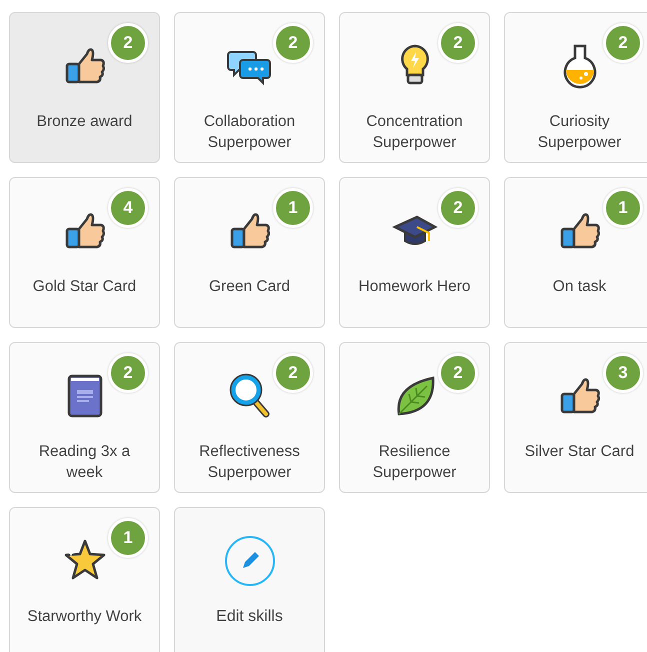  What do you see at coordinates (579, 287) in the screenshot?
I see `skill-label: On task` at bounding box center [579, 287].